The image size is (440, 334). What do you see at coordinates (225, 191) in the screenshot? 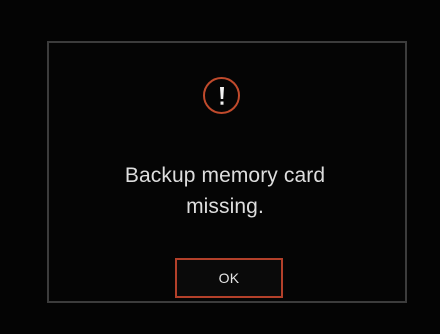
I see `alert-message: Backup memory card missing.` at bounding box center [225, 191].